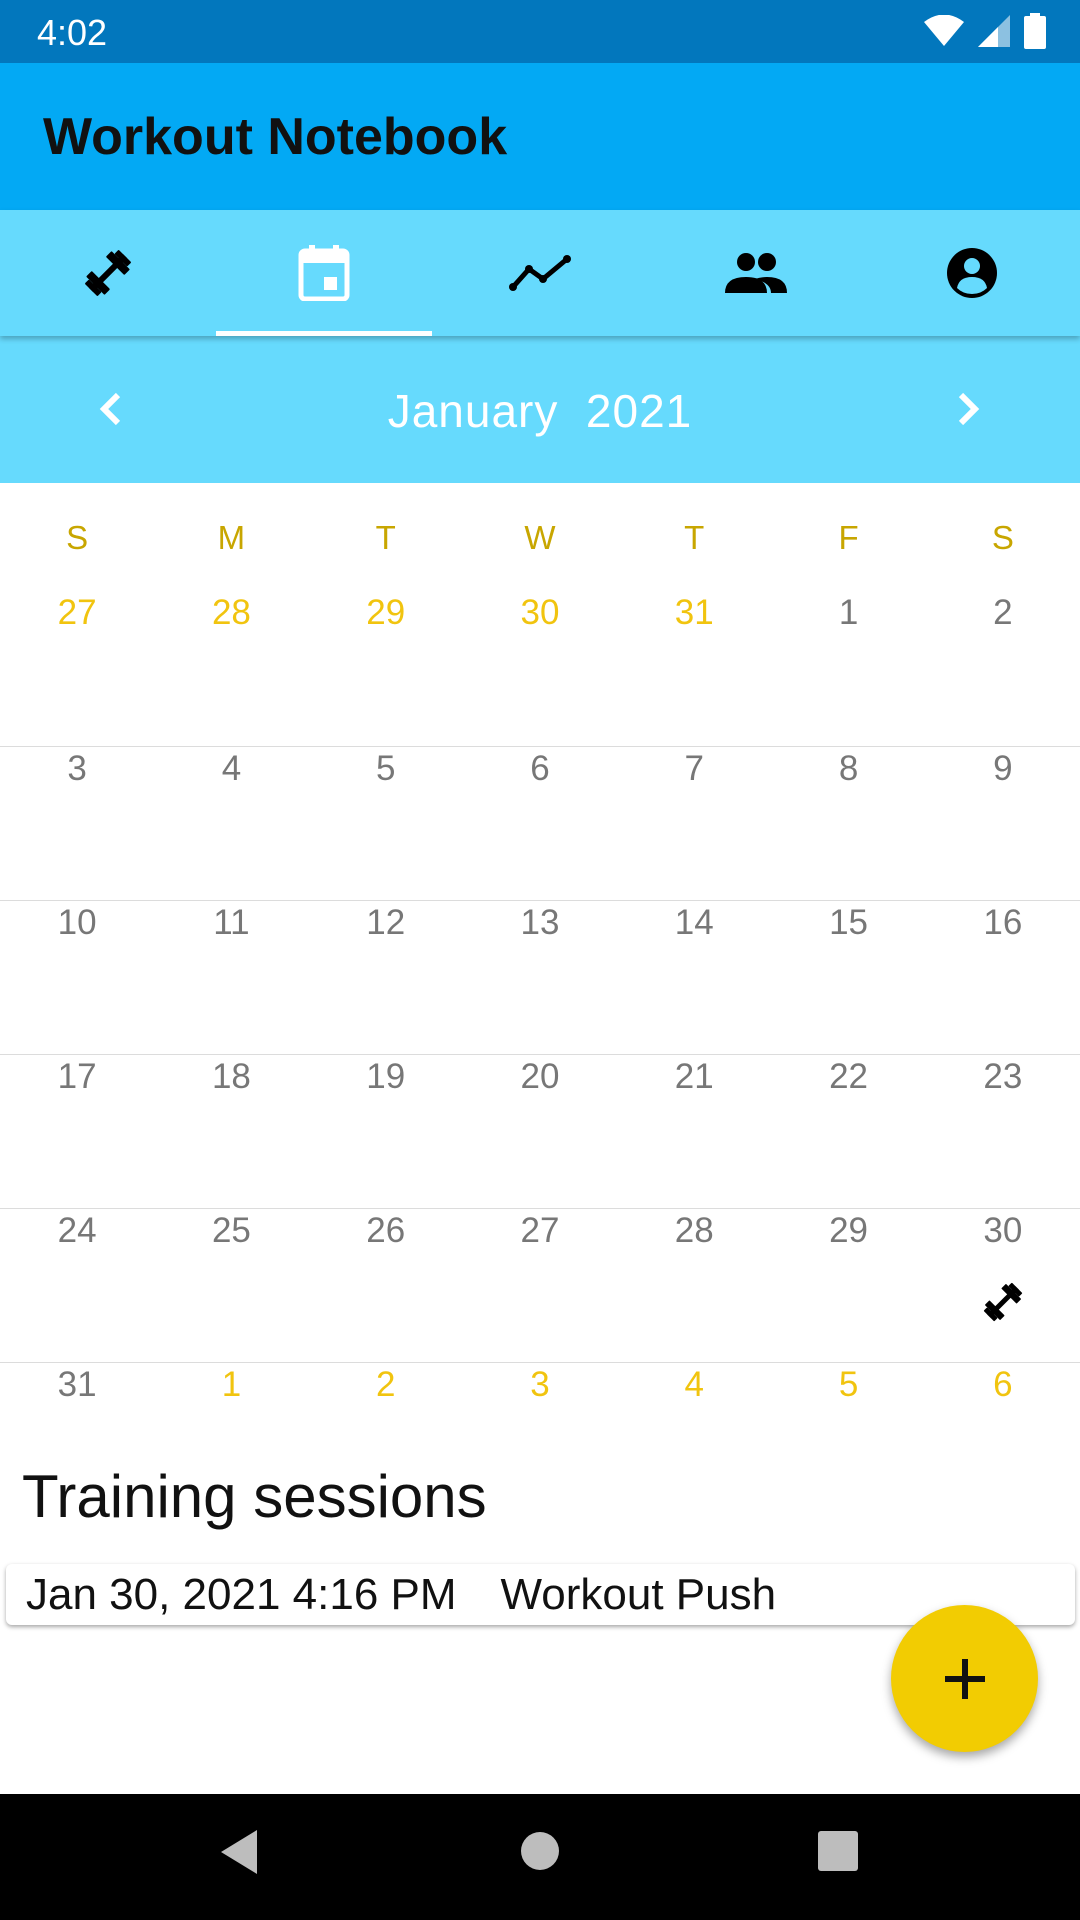  Describe the element at coordinates (1003, 977) in the screenshot. I see `calendar-day: 16` at that location.